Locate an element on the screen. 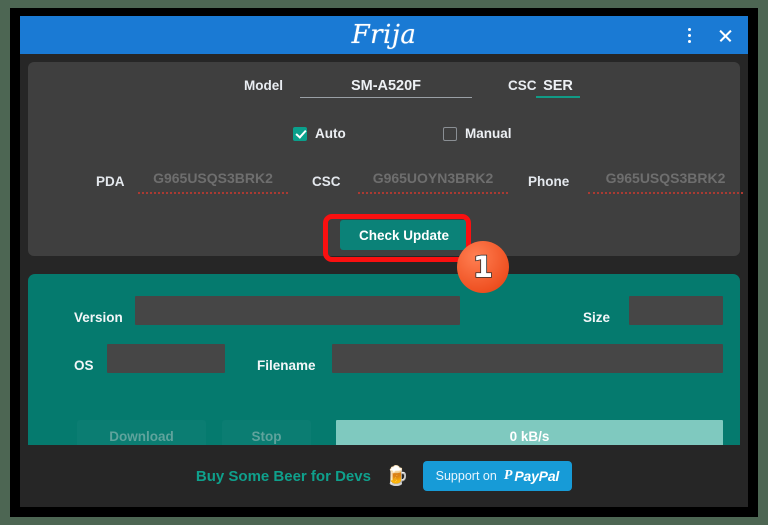  size-label: Size is located at coordinates (597, 317).